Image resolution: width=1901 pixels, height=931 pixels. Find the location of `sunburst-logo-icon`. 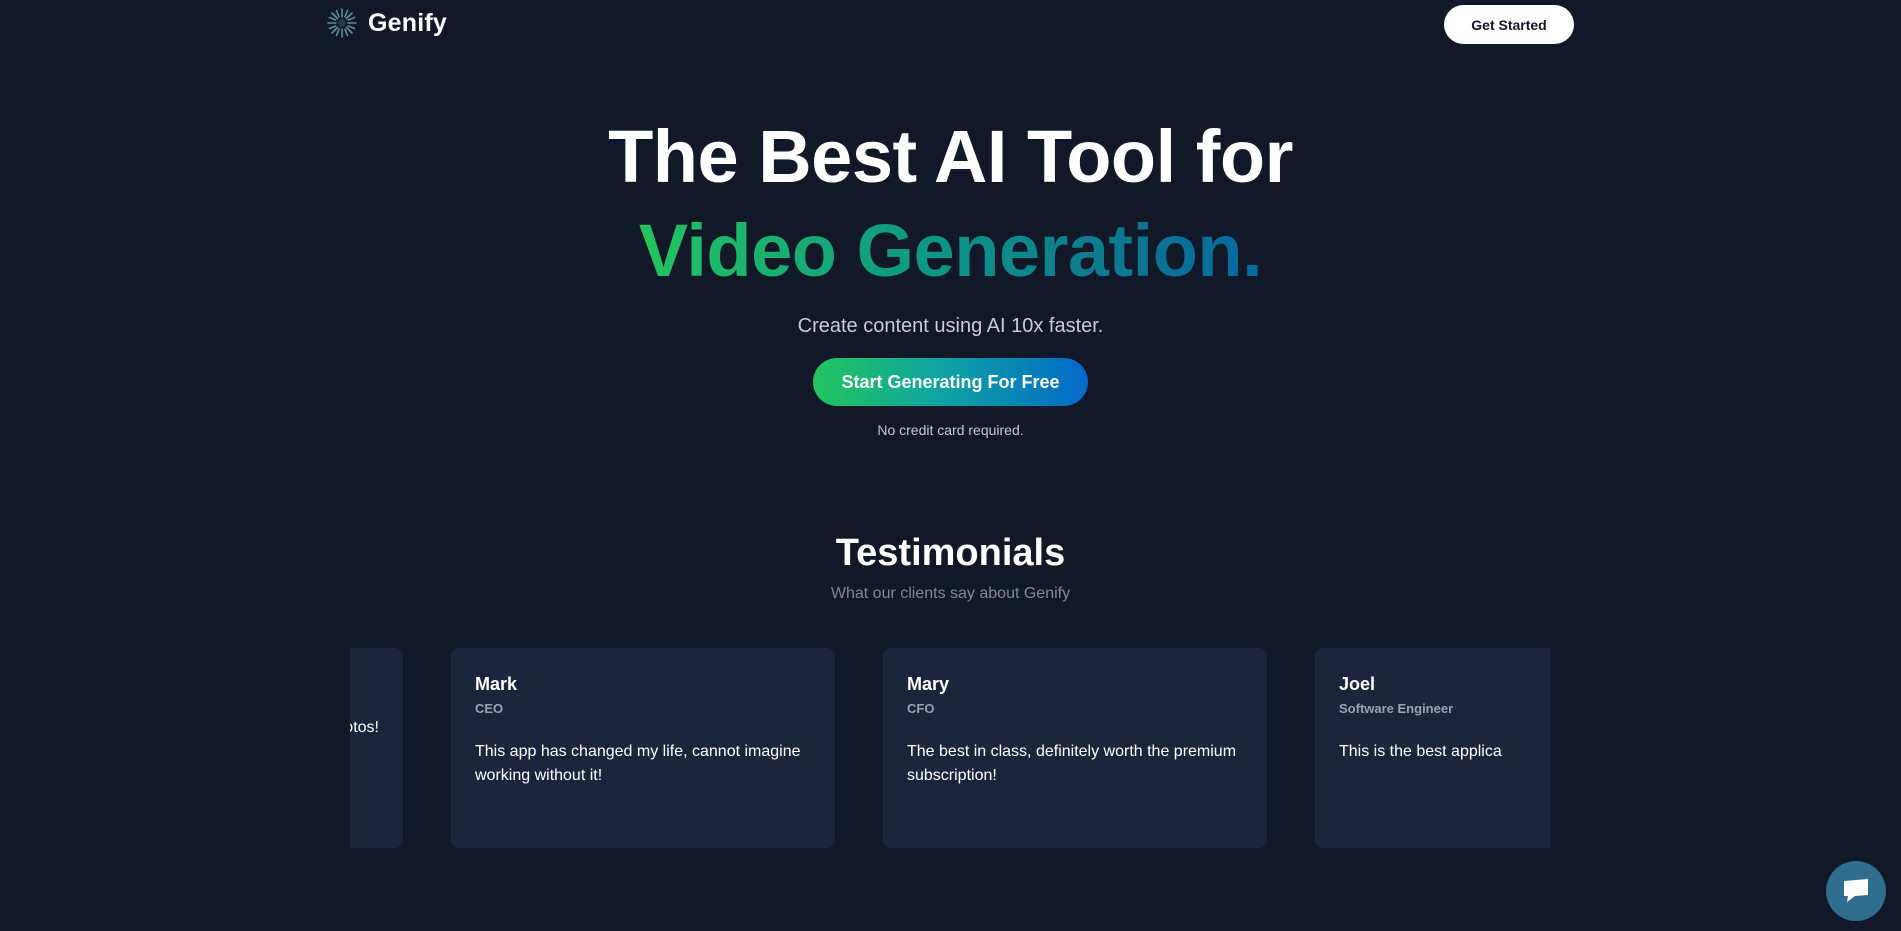

sunburst-logo-icon is located at coordinates (342, 23).